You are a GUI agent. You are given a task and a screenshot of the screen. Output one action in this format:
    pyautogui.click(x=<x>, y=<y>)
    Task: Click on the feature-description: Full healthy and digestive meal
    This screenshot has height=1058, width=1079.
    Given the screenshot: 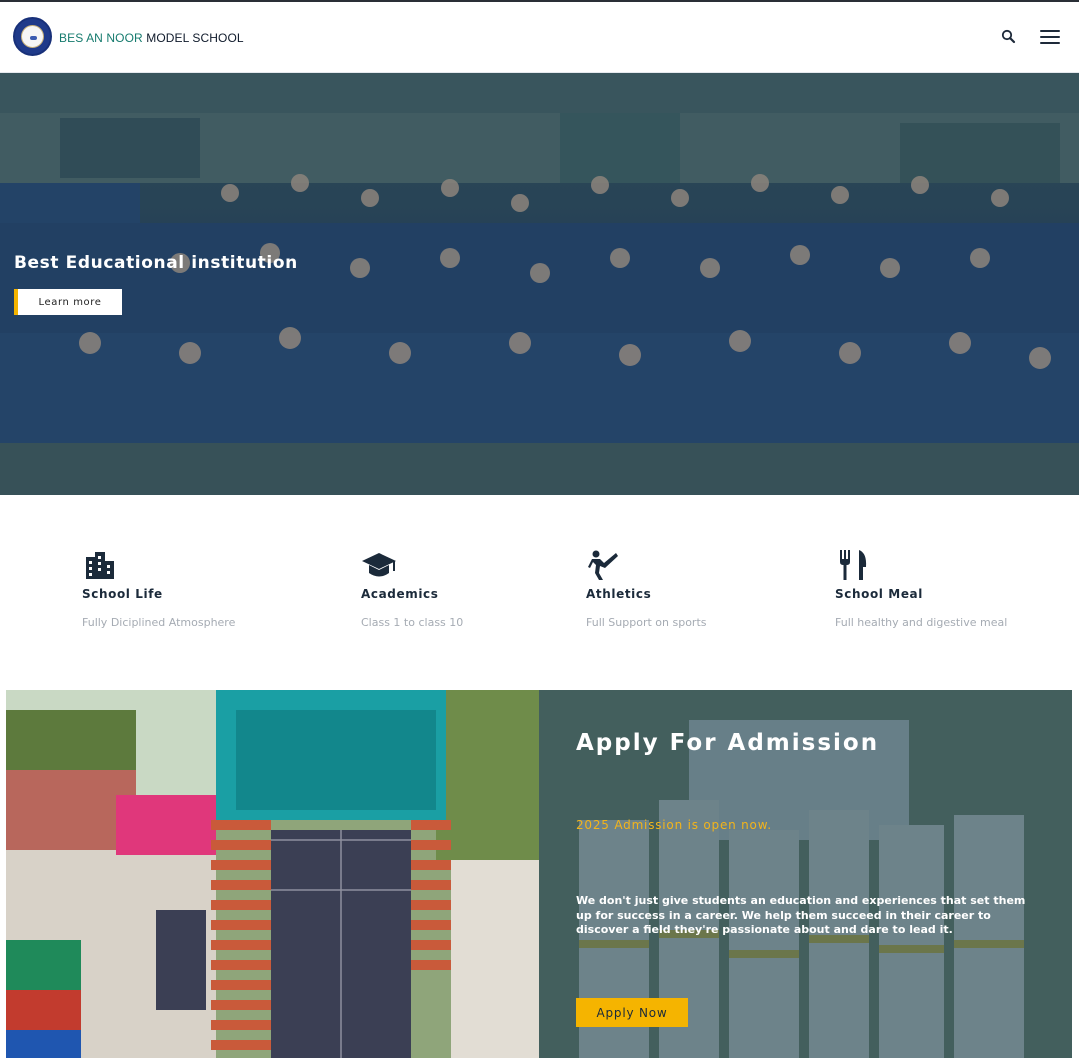 What is the action you would take?
    pyautogui.click(x=921, y=622)
    